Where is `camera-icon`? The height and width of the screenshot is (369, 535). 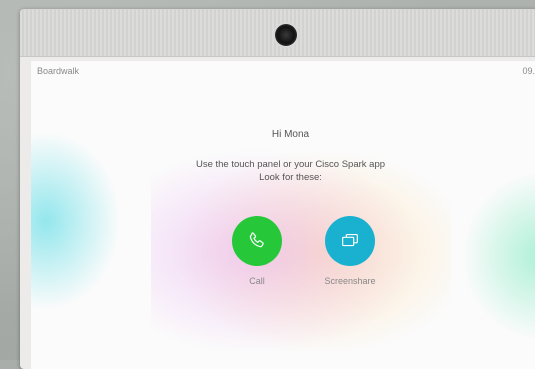 camera-icon is located at coordinates (286, 35).